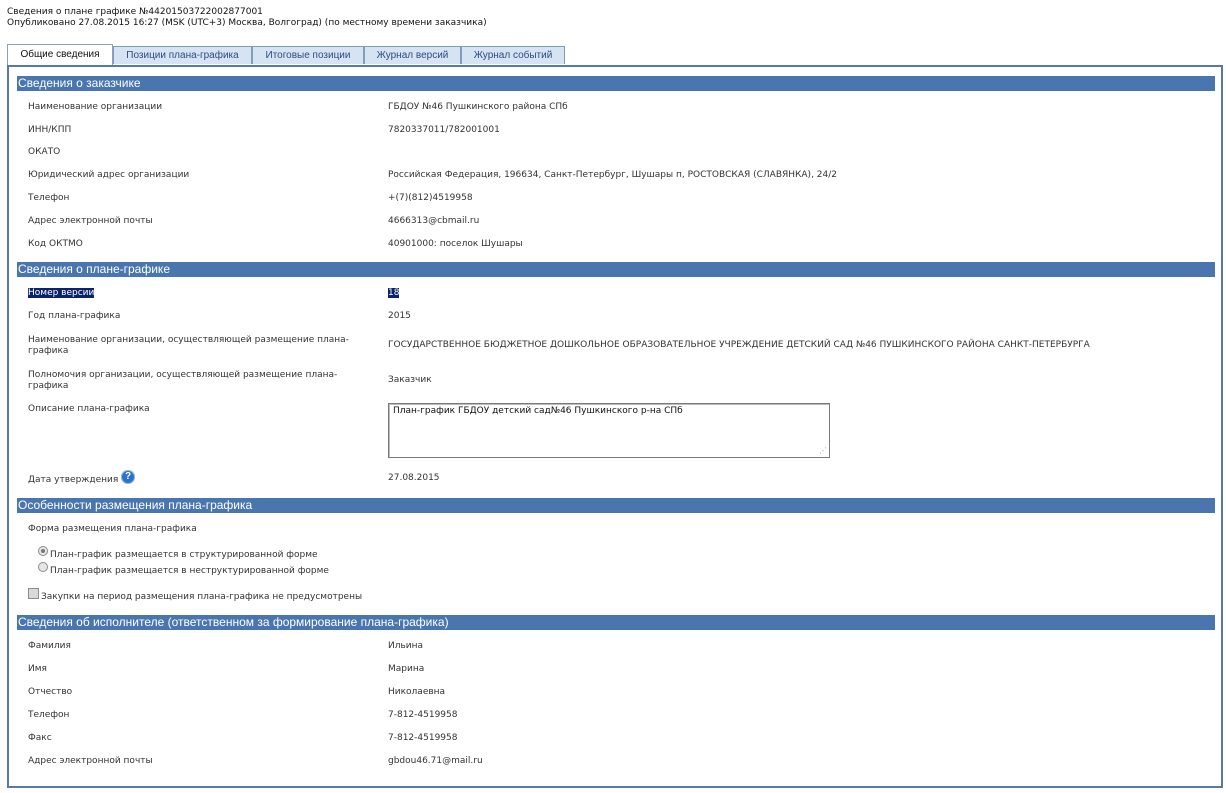 This screenshot has width=1226, height=793. I want to click on label-legal-address: Юридический адрес организации, so click(109, 175).